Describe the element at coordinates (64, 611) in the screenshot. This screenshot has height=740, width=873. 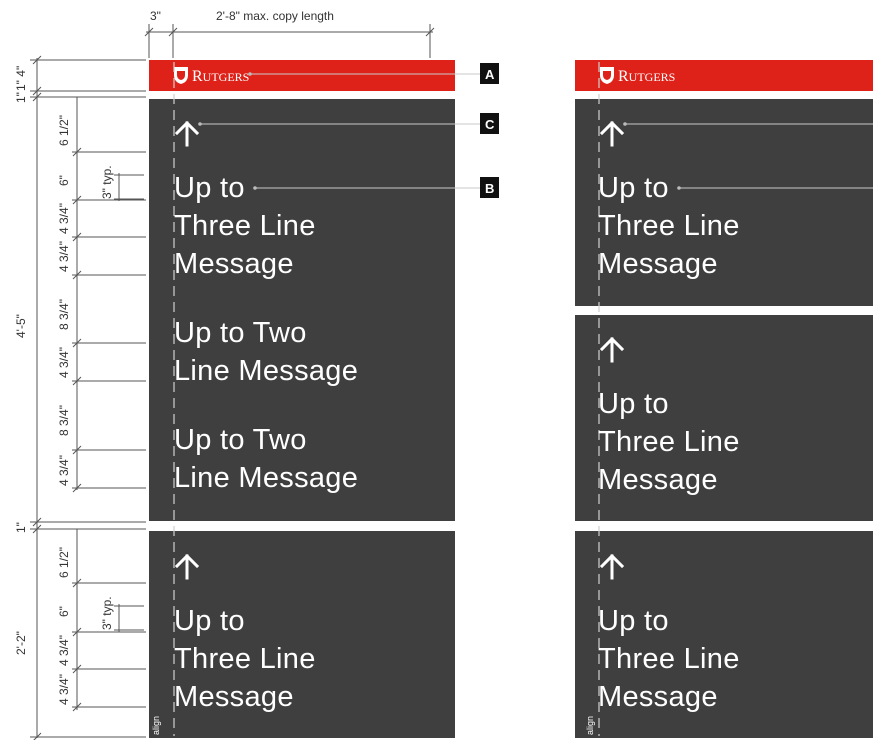
I see `s2-part-2: 6"` at that location.